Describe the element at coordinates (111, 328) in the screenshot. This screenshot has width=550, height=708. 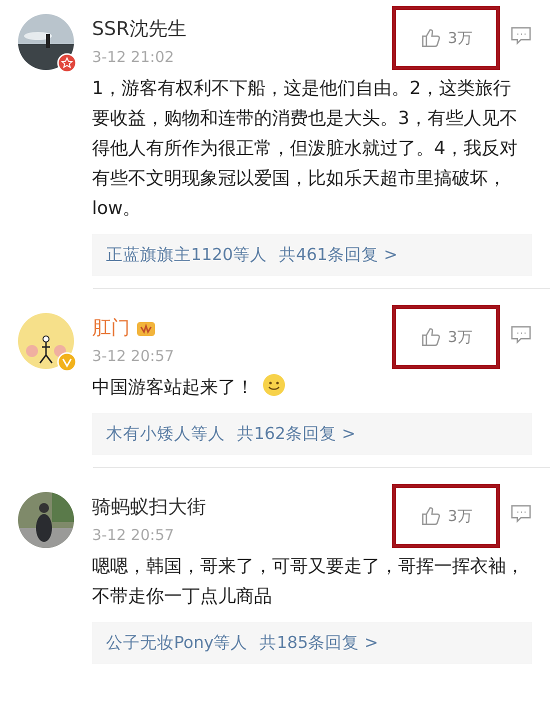
I see `user-name: 肛门` at that location.